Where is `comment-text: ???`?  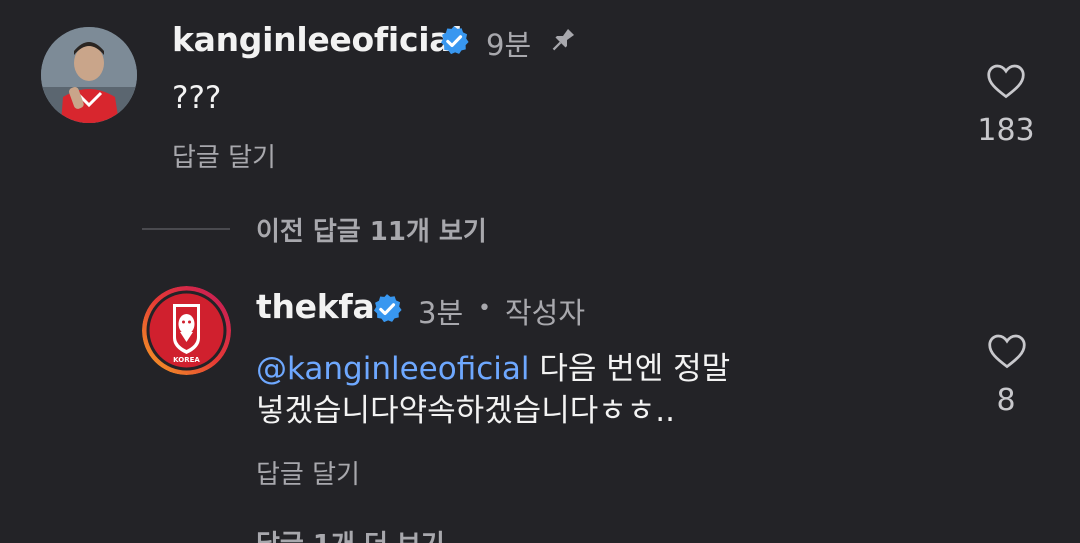
comment-text: ??? is located at coordinates (197, 98).